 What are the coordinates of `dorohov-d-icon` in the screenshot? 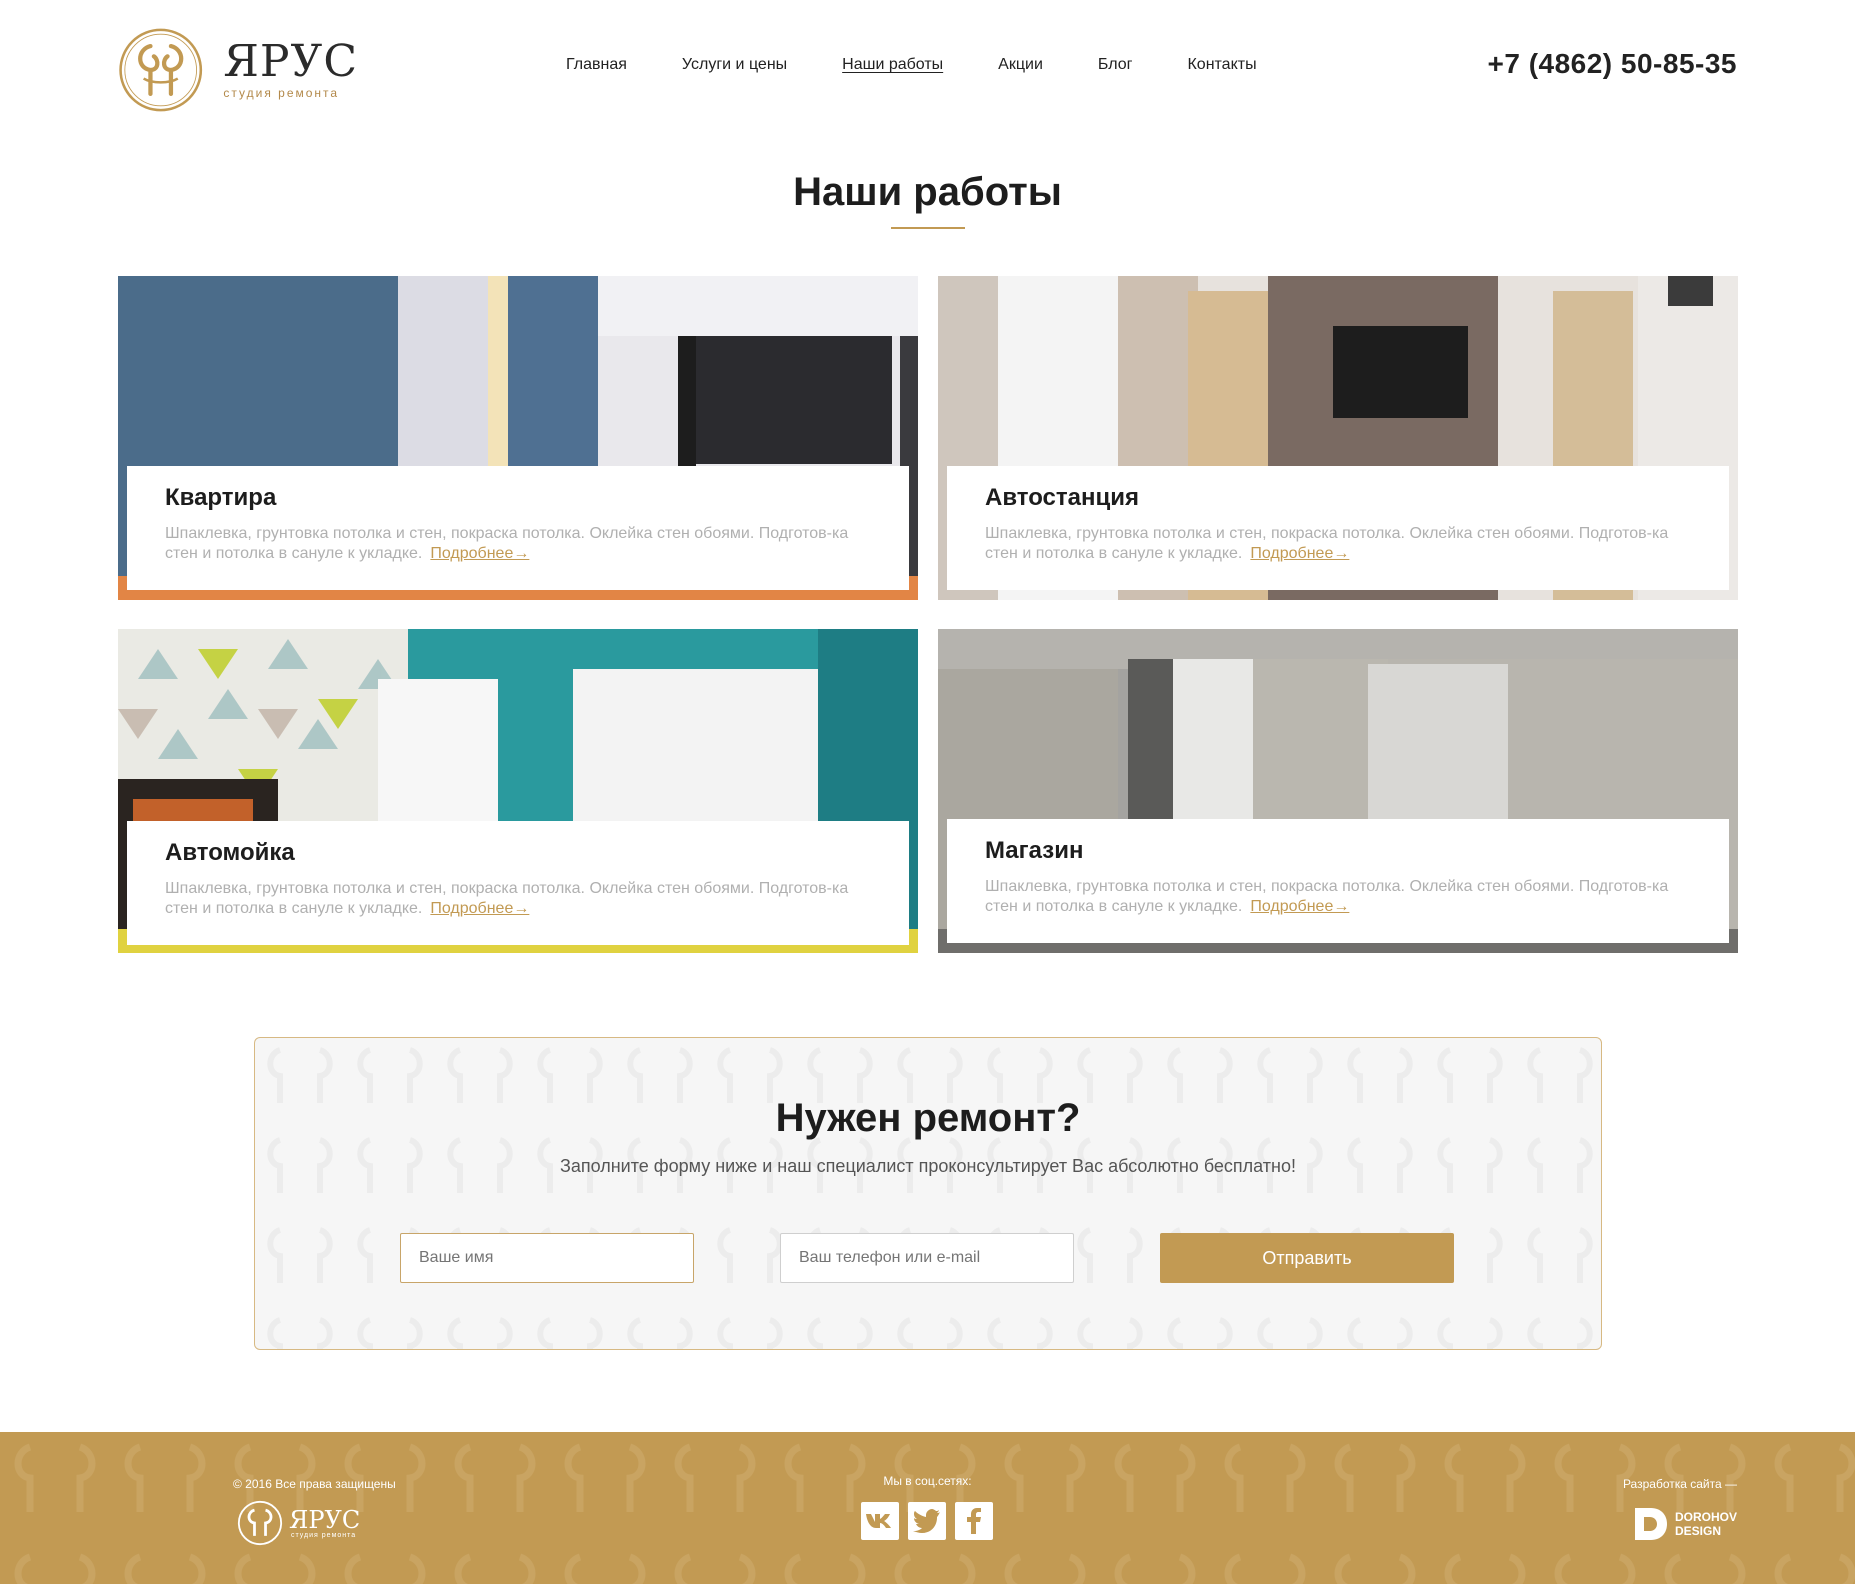 It's located at (1650, 1524).